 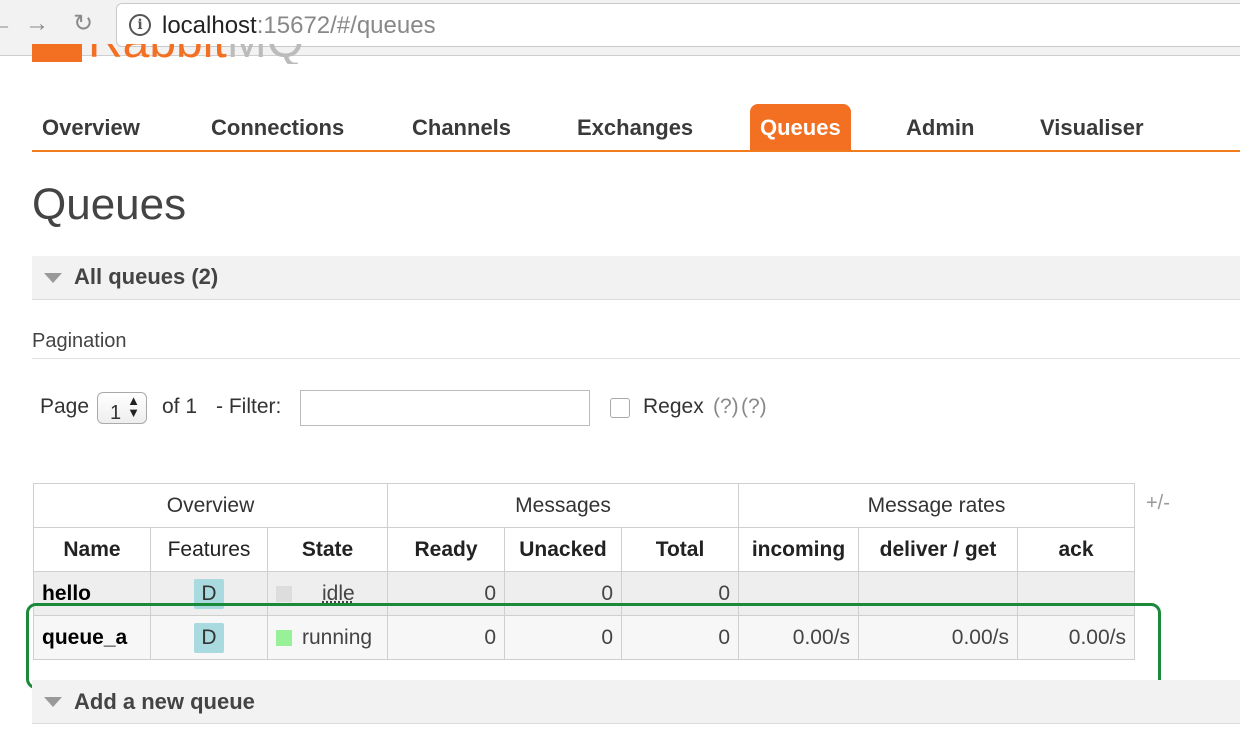 I want to click on state-cell: running, so click(x=327, y=637).